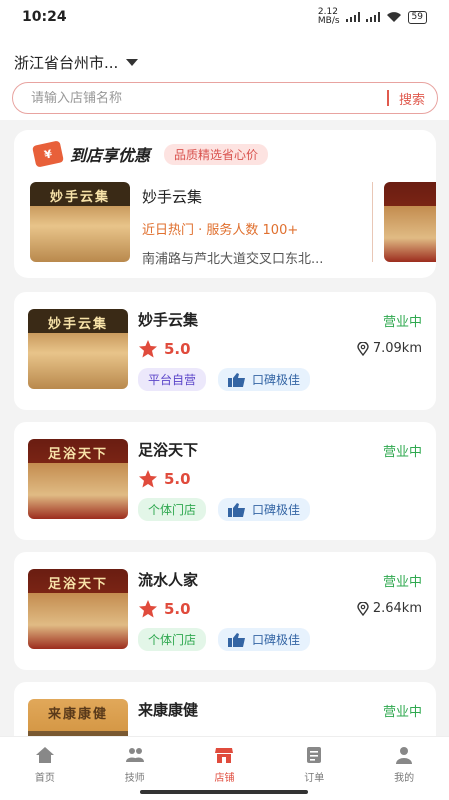 Image resolution: width=449 pixels, height=800 pixels. I want to click on signal-icon, so click(353, 17).